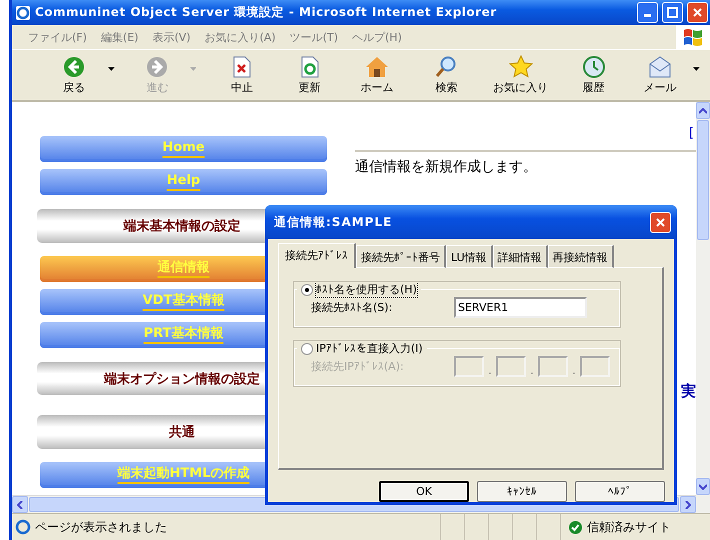 Image resolution: width=710 pixels, height=540 pixels. What do you see at coordinates (74, 75) in the screenshot?
I see `toolbar-button: 戻る` at bounding box center [74, 75].